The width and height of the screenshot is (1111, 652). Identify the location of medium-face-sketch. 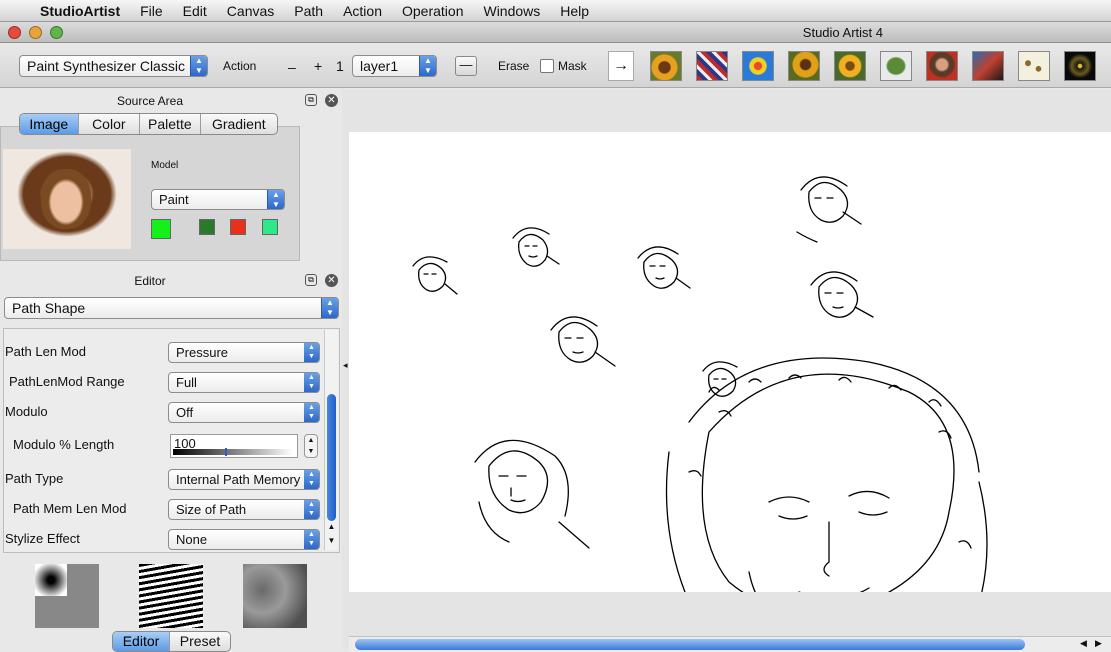
(532, 494).